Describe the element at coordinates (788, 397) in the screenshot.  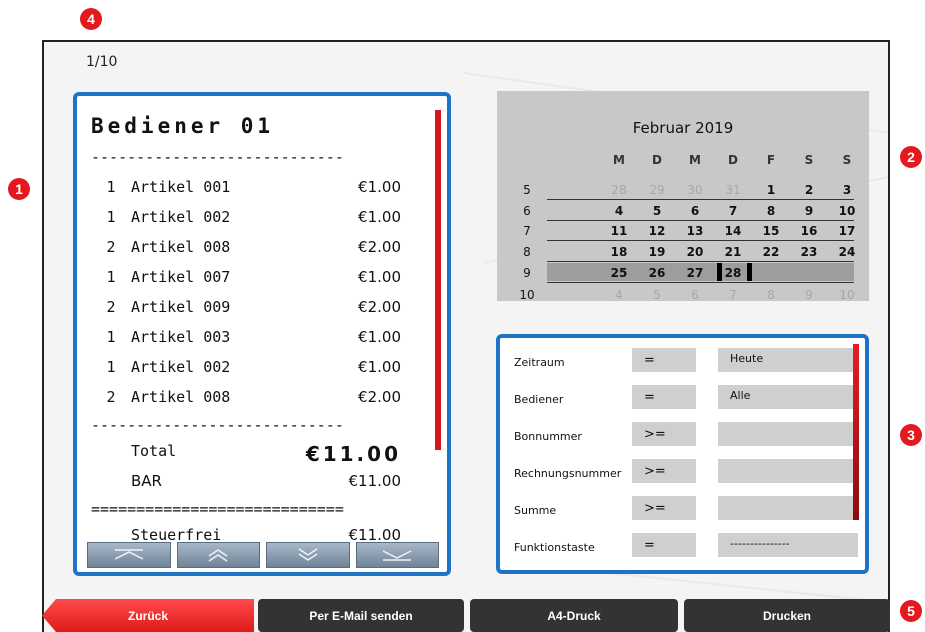
I see `filter-value-field: Alle` at that location.